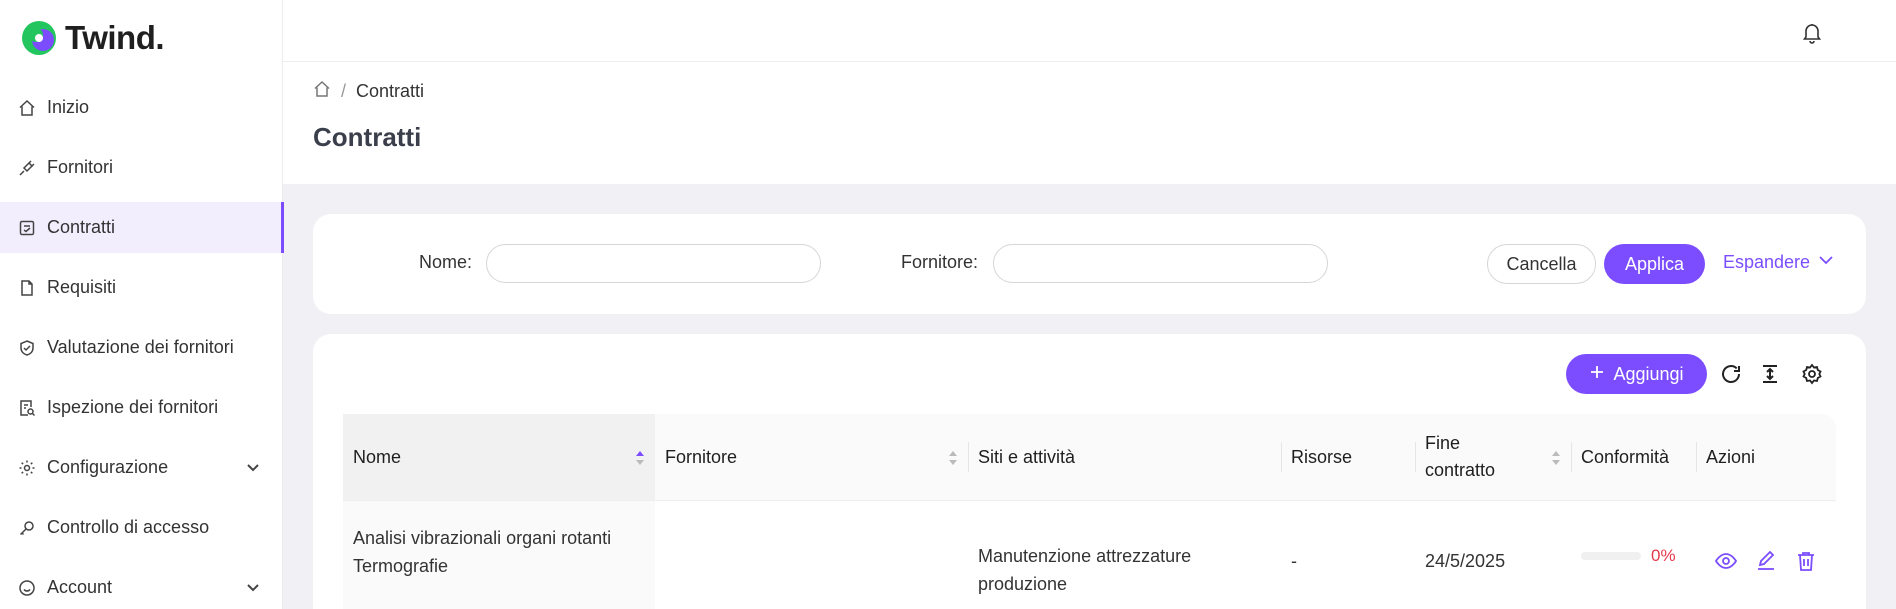  I want to click on smile-icon, so click(27, 588).